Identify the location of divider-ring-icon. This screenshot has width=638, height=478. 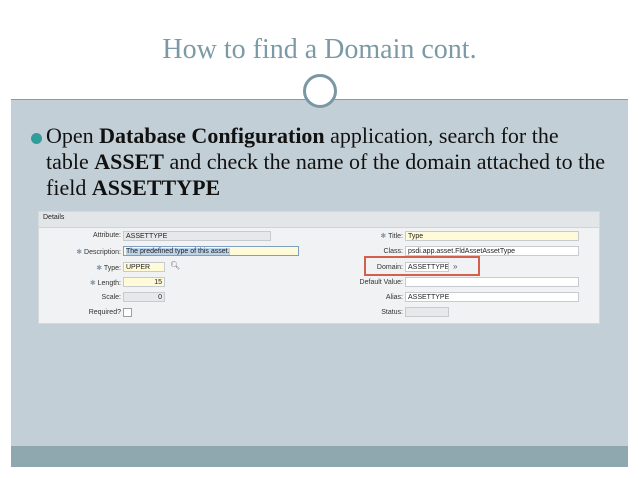
(320, 91).